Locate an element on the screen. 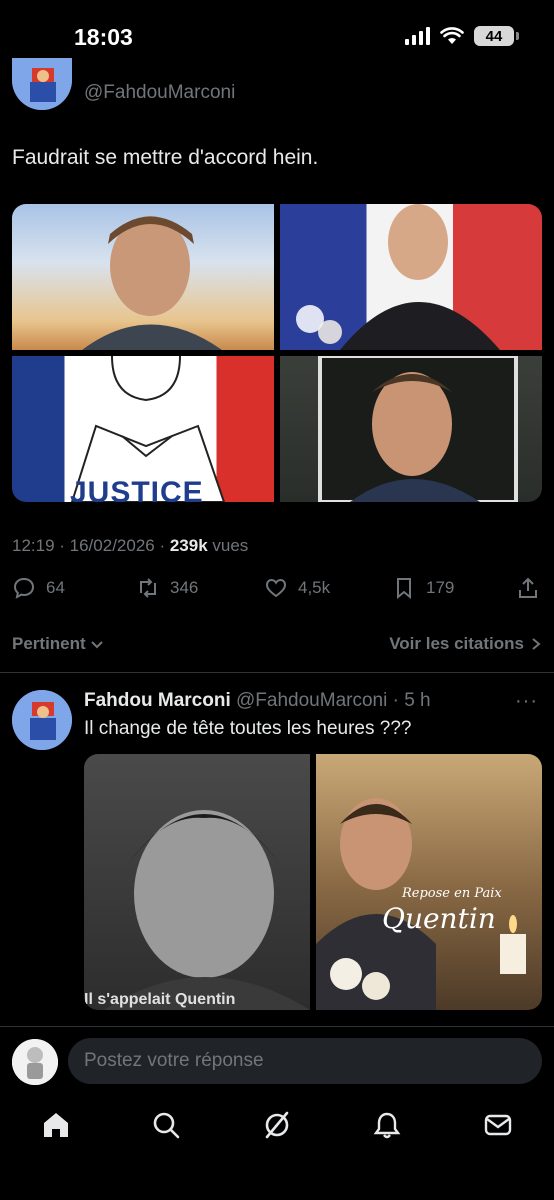 This screenshot has height=1200, width=554. view-quotes-label: Voir les citations is located at coordinates (456, 643).